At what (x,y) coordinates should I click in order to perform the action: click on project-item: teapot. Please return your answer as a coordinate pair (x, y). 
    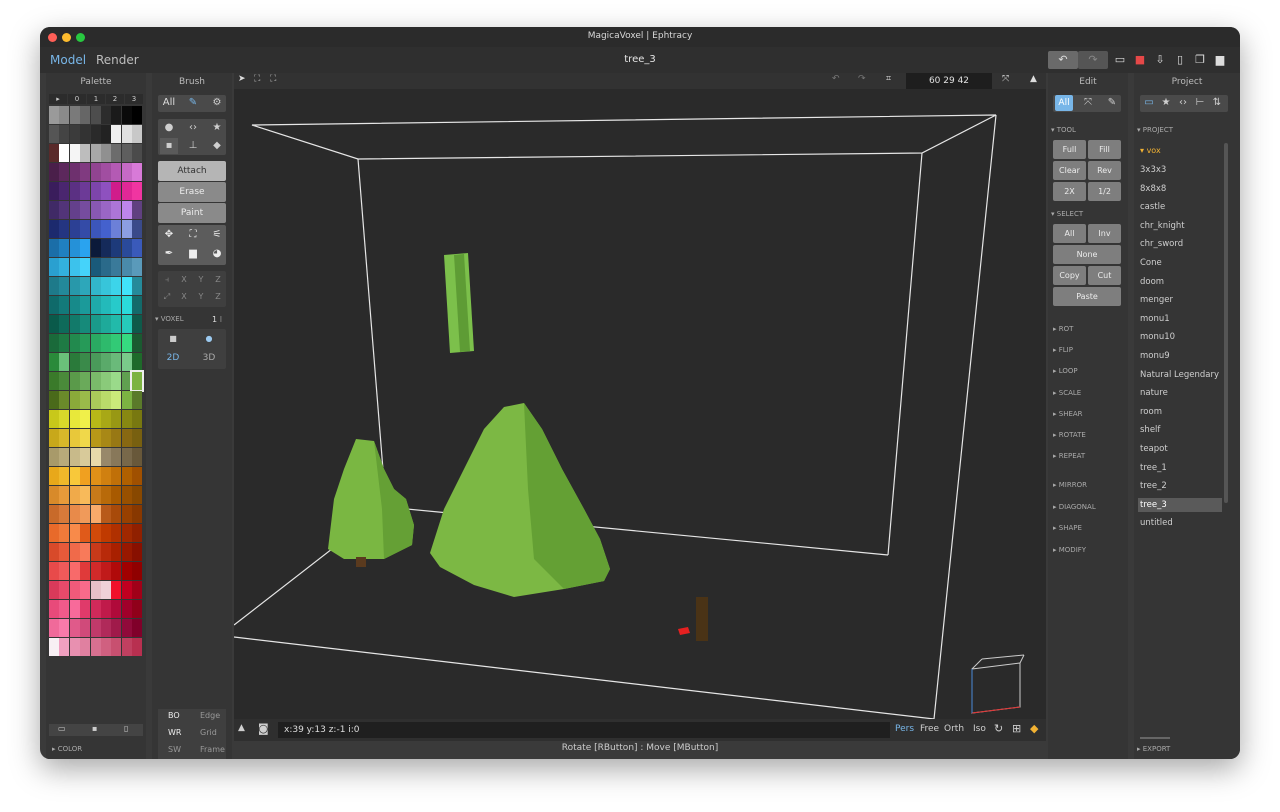
    Looking at the image, I should click on (1180, 449).